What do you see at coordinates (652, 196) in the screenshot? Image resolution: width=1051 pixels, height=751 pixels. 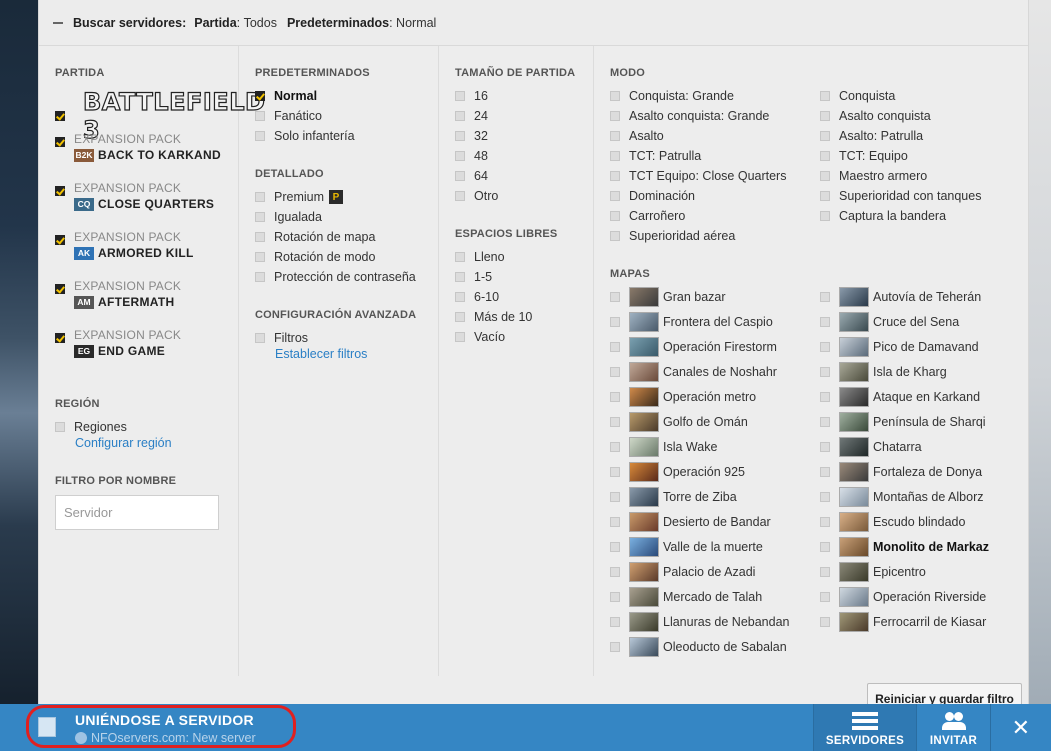 I see `mode-option: Dominación` at bounding box center [652, 196].